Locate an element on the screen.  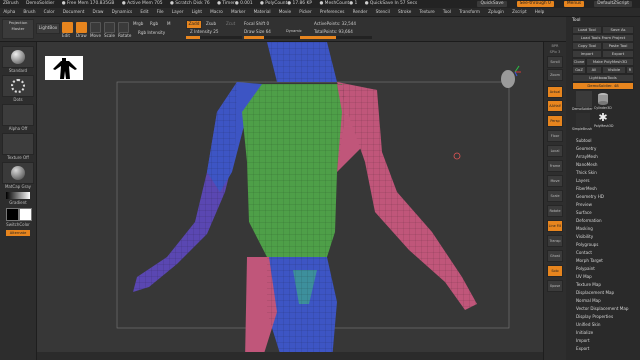
local-button: Local is located at coordinates (555, 151).